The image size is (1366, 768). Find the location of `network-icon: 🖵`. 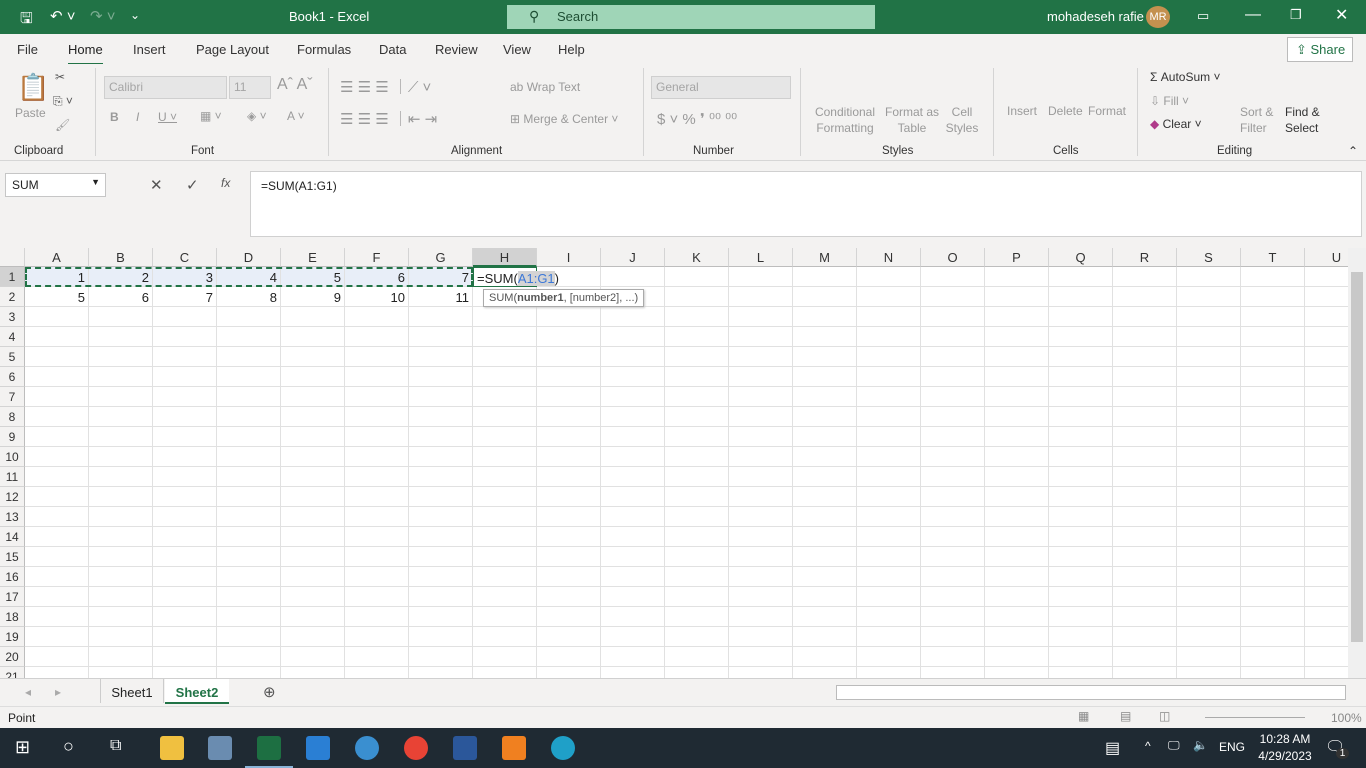

network-icon: 🖵 is located at coordinates (1174, 745).